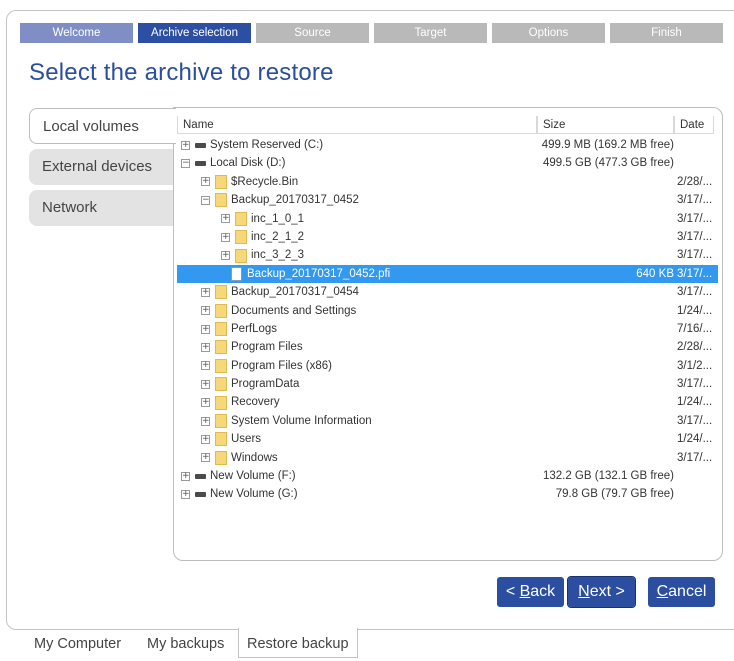 This screenshot has width=734, height=661. What do you see at coordinates (607, 145) in the screenshot?
I see `row-size-cell: 499.9 MB (169.2 MB free)` at bounding box center [607, 145].